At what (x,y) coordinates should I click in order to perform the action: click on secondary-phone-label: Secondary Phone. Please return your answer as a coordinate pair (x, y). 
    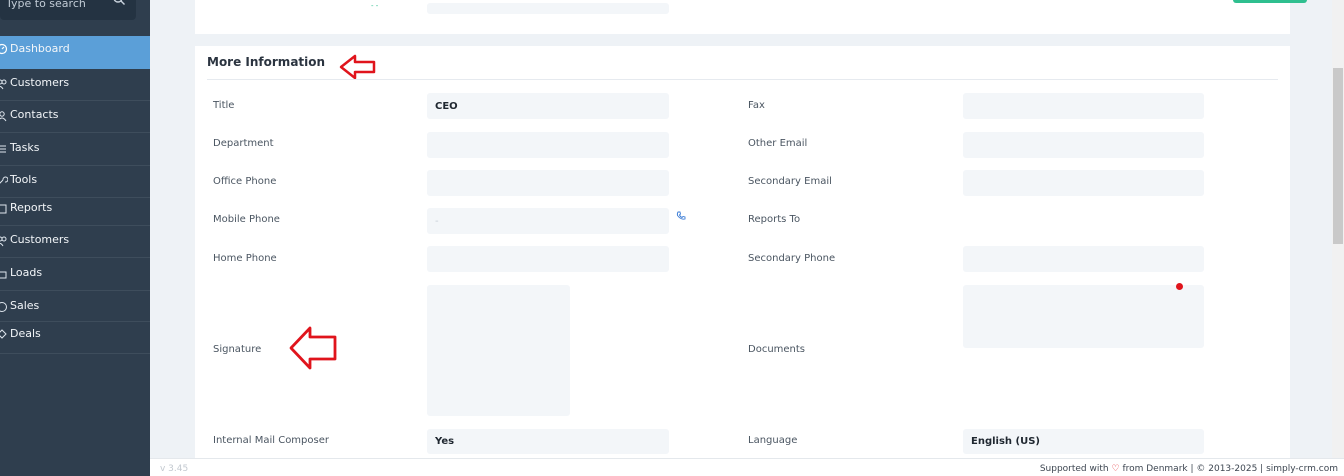
    Looking at the image, I should click on (792, 258).